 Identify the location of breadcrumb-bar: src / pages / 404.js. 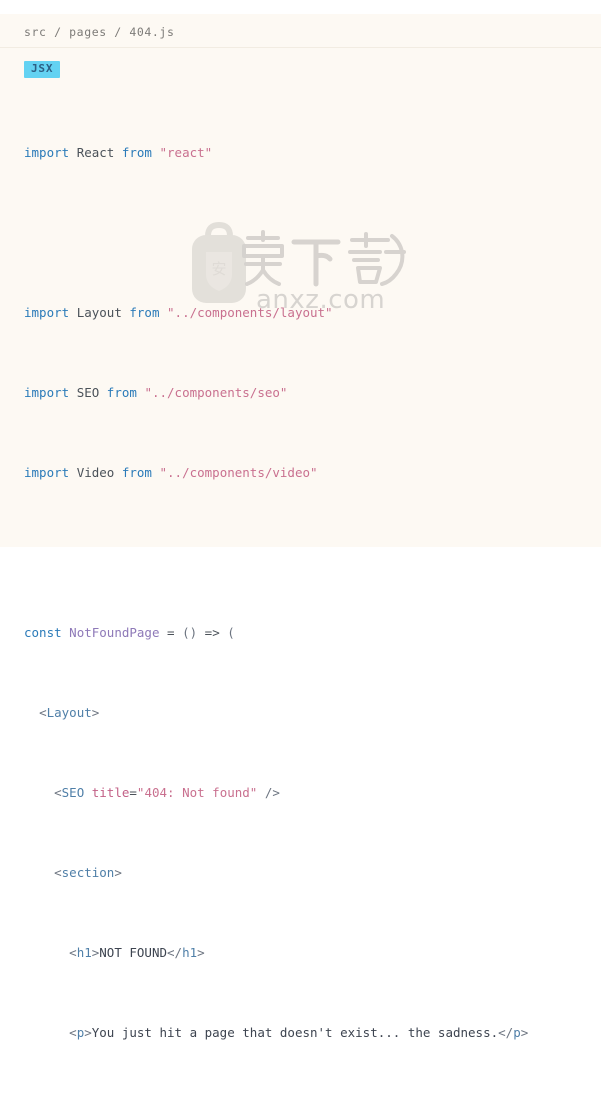
(300, 31).